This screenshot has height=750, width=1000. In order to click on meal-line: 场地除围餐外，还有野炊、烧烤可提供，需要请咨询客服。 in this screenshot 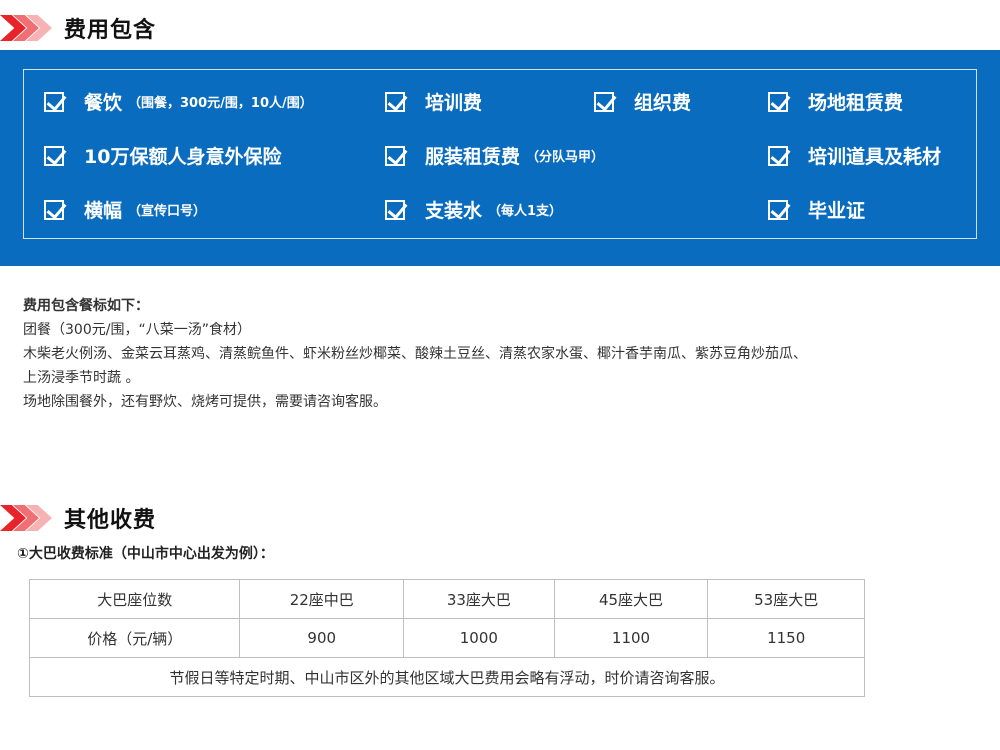, I will do `click(205, 402)`.